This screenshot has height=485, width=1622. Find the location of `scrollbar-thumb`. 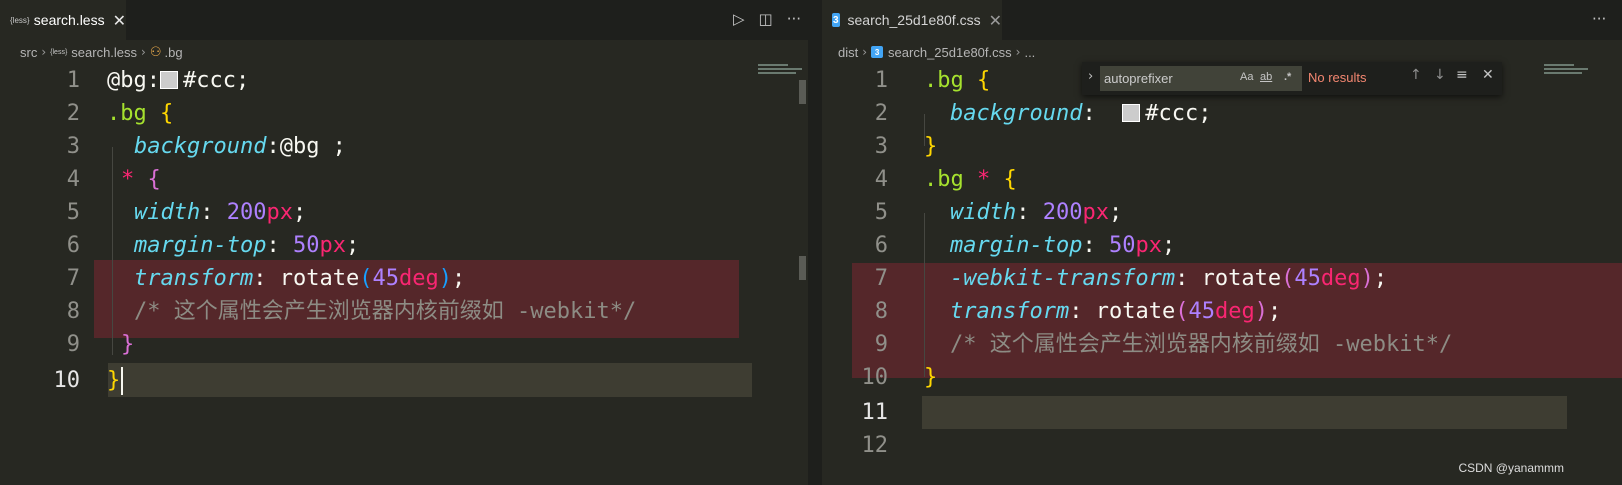

scrollbar-thumb is located at coordinates (802, 92).